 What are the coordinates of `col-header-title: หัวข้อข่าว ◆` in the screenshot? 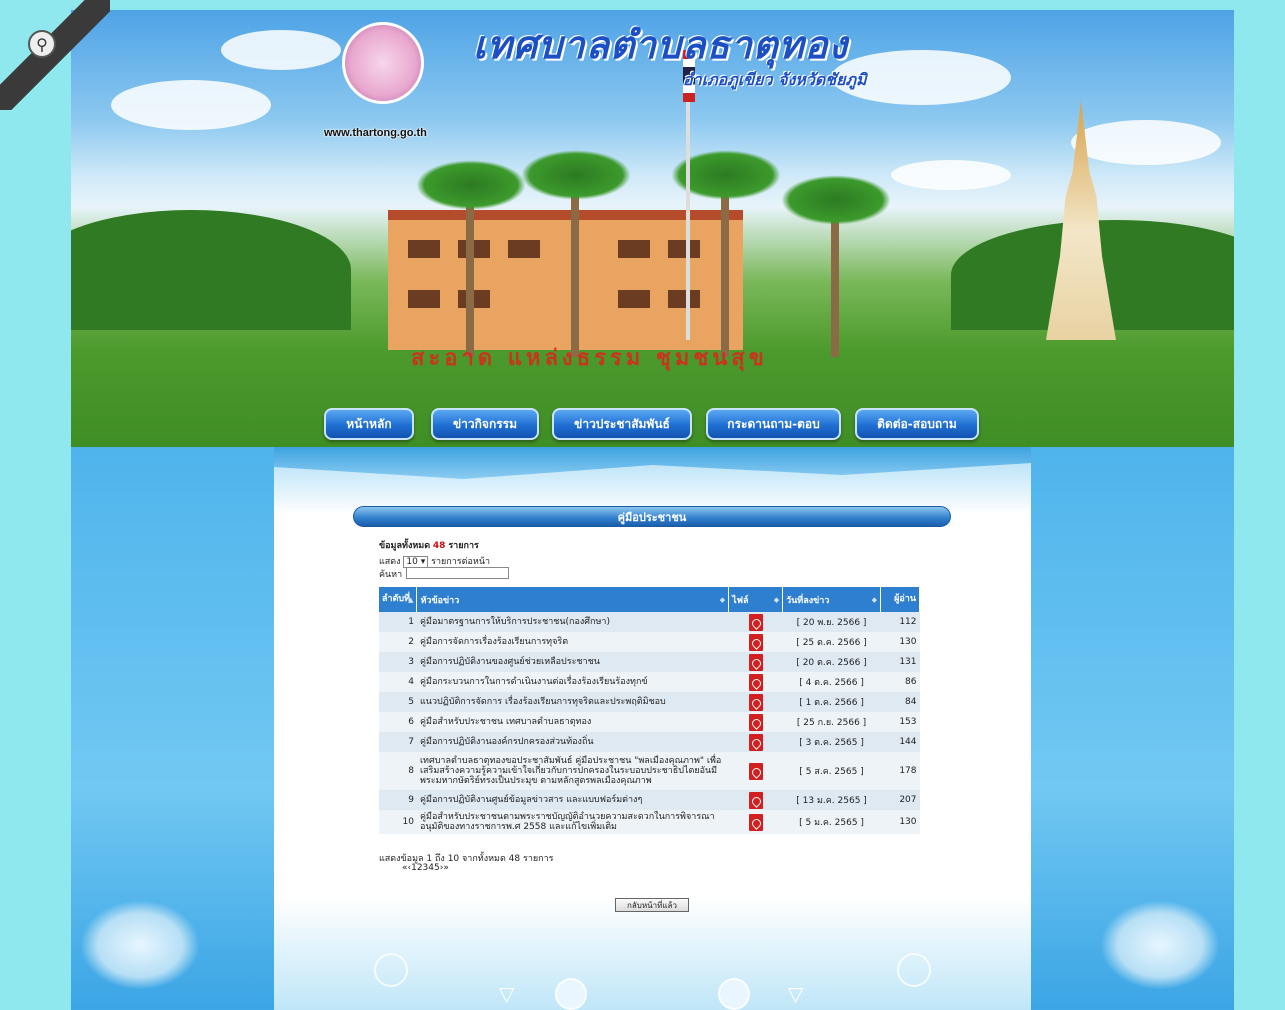 It's located at (573, 599).